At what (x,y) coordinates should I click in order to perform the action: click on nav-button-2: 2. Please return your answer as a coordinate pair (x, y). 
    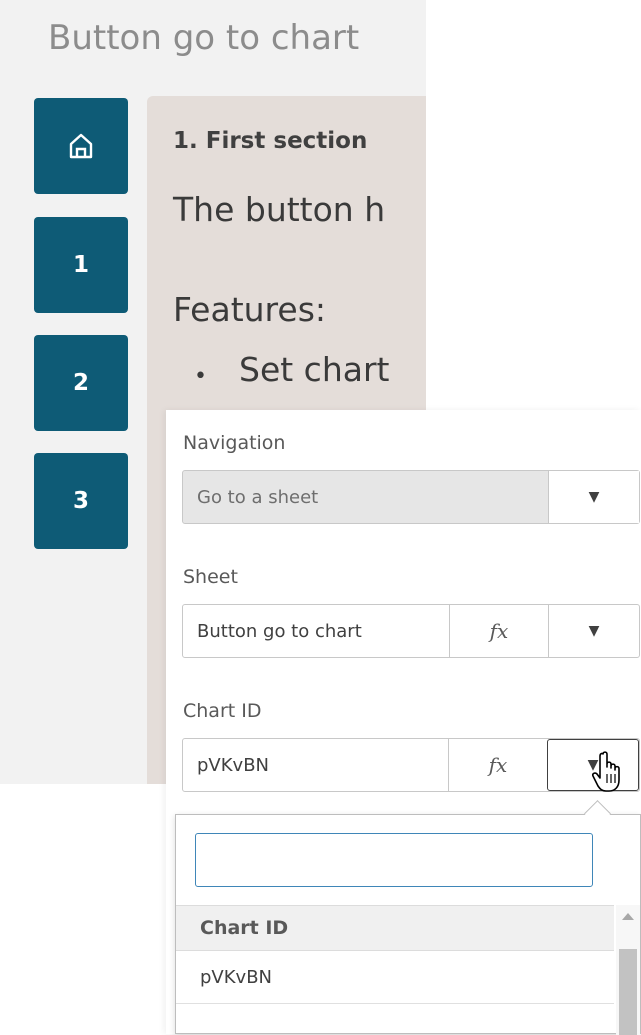
    Looking at the image, I should click on (81, 383).